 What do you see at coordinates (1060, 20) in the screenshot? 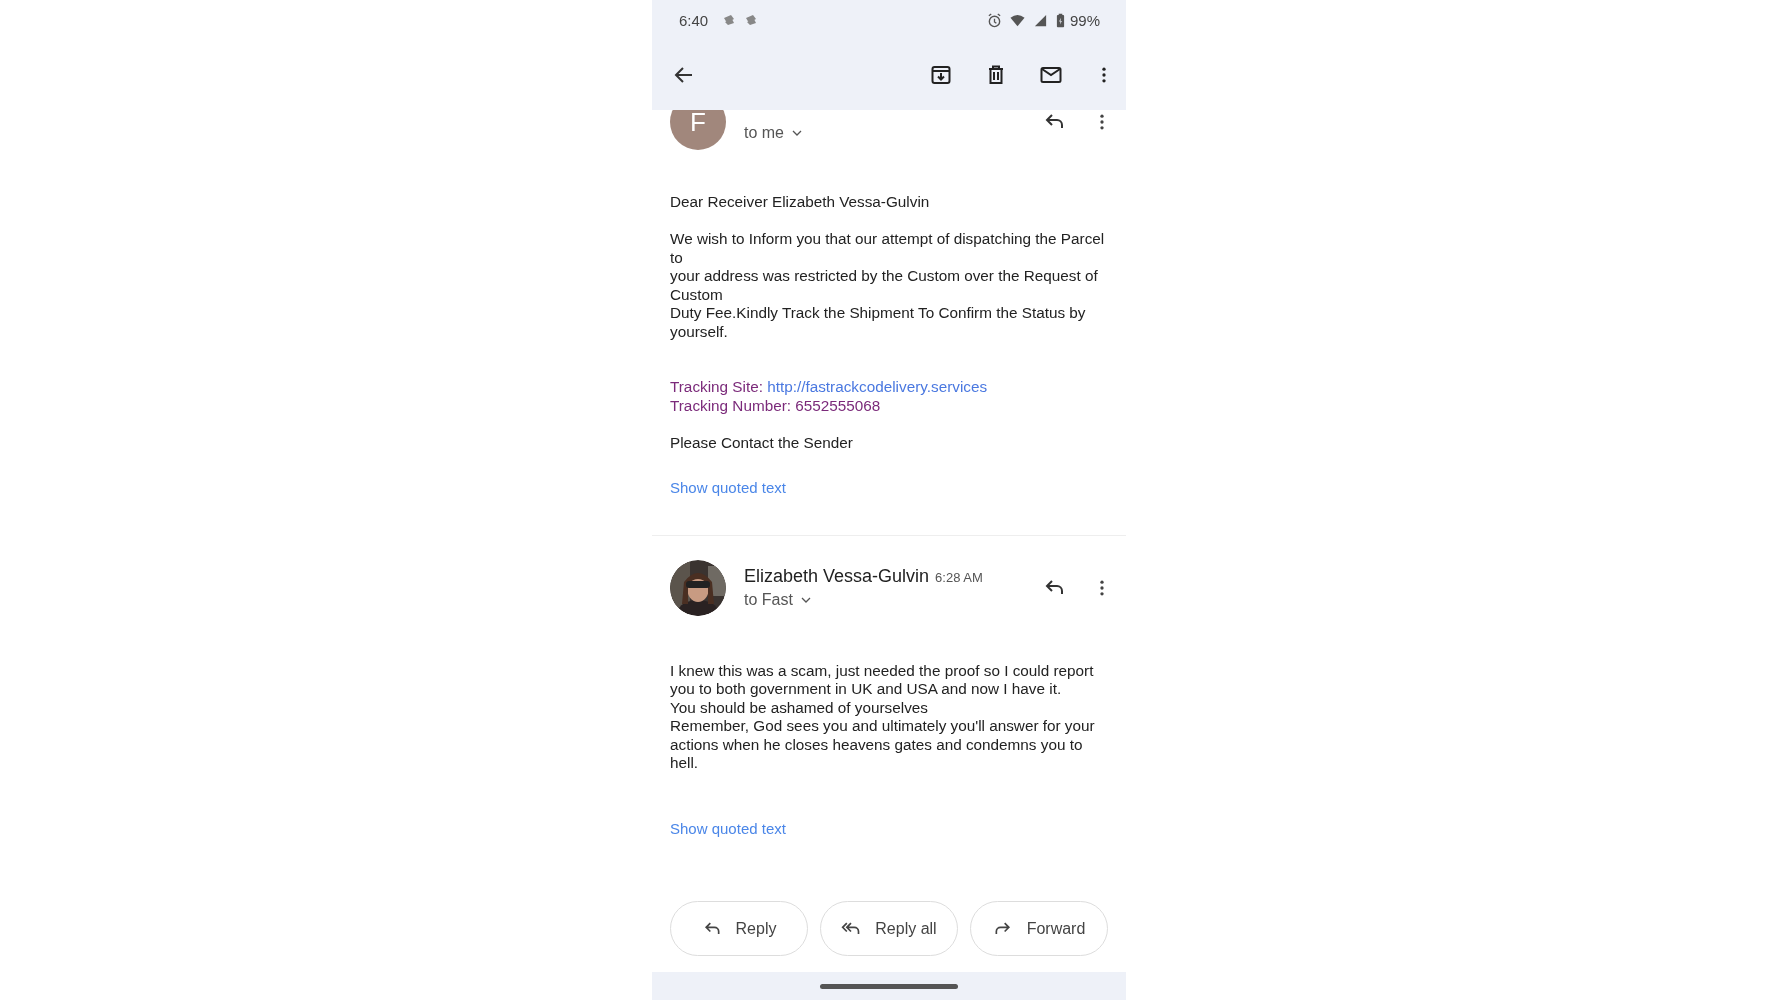
I see `battery-icon` at bounding box center [1060, 20].